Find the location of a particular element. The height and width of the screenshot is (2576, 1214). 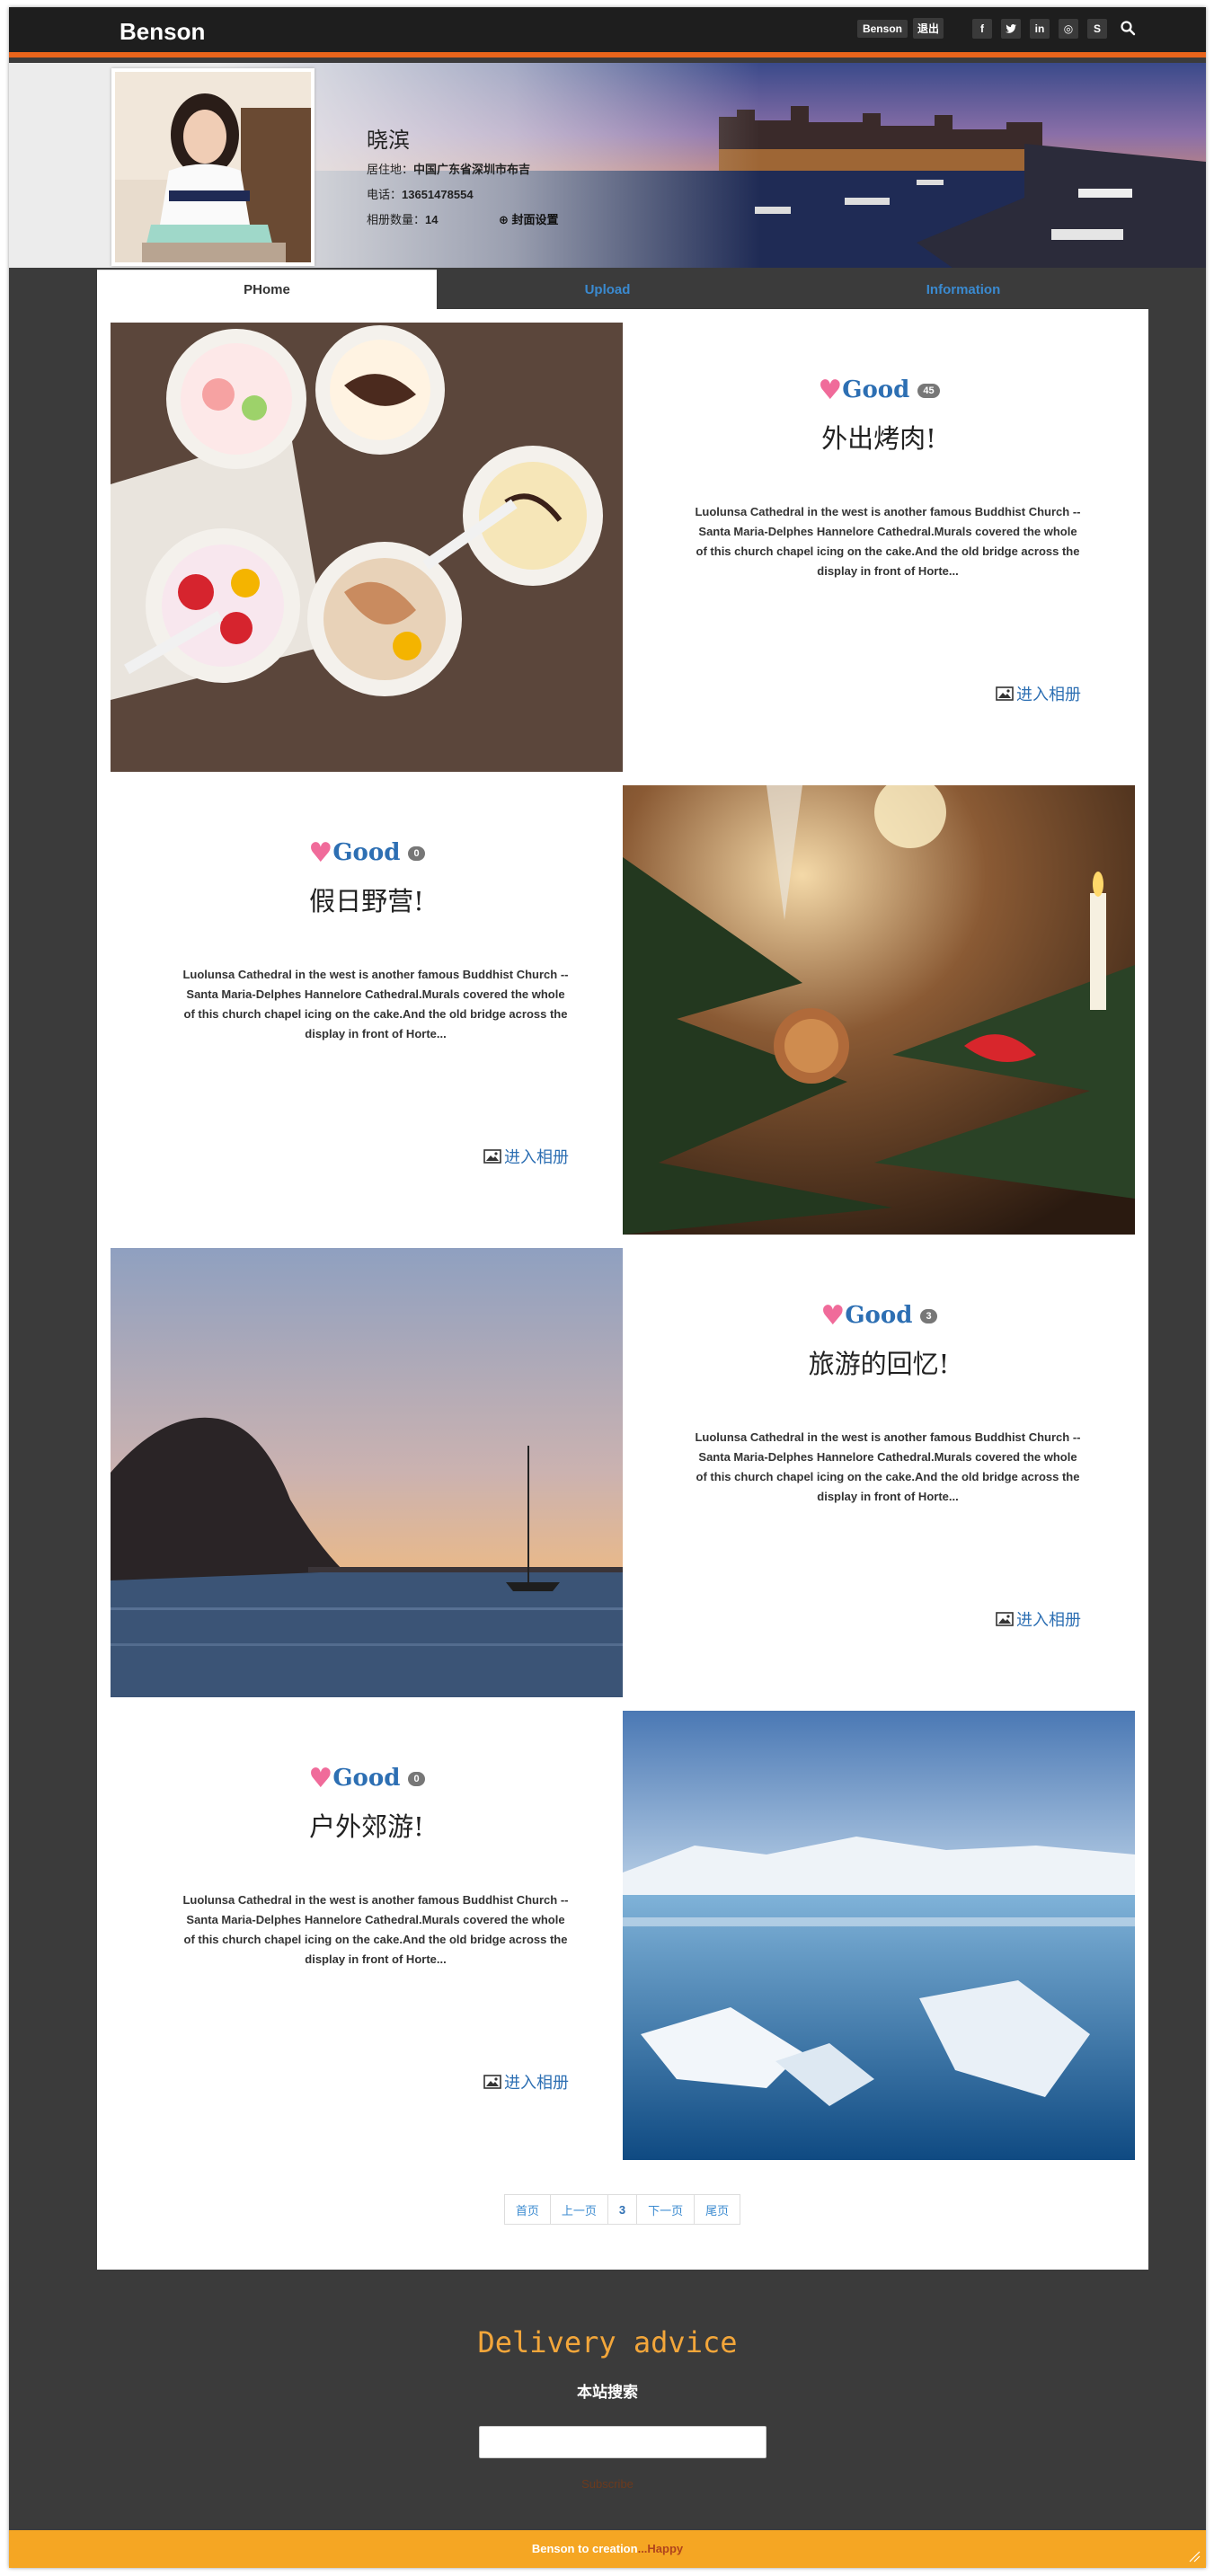

footer-credit: Benson to creation is located at coordinates (584, 2548).